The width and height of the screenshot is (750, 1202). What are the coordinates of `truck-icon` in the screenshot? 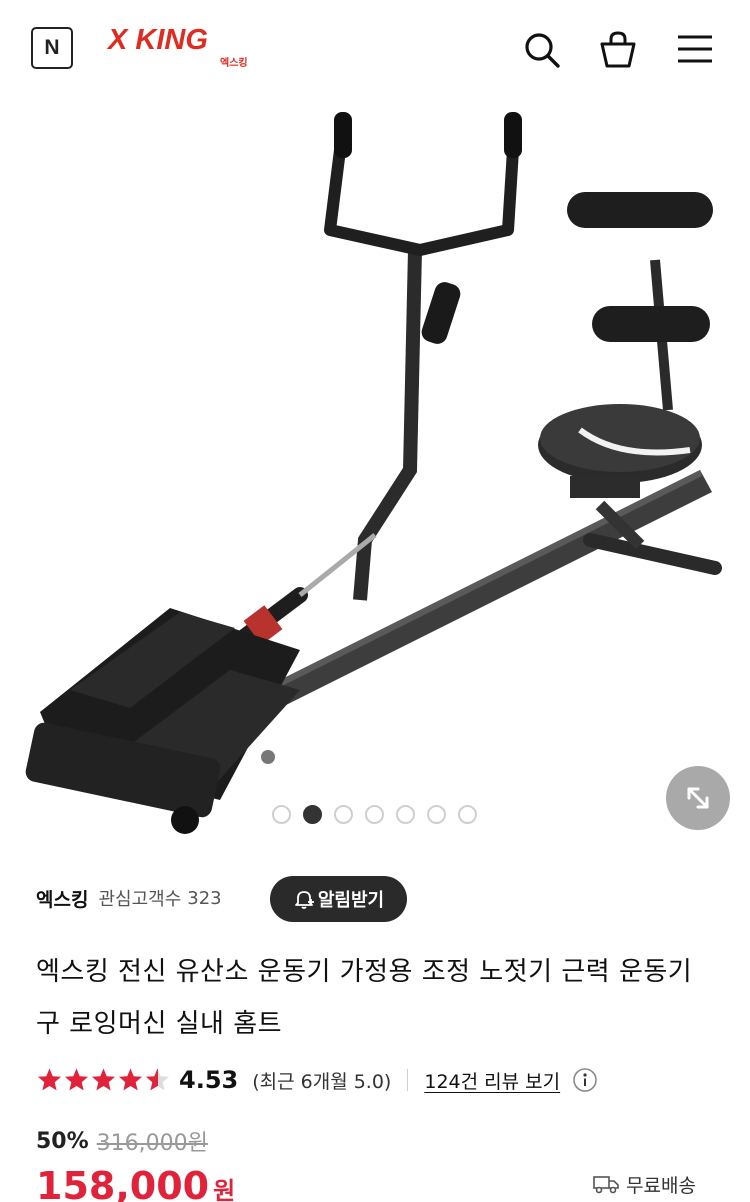 It's located at (606, 1185).